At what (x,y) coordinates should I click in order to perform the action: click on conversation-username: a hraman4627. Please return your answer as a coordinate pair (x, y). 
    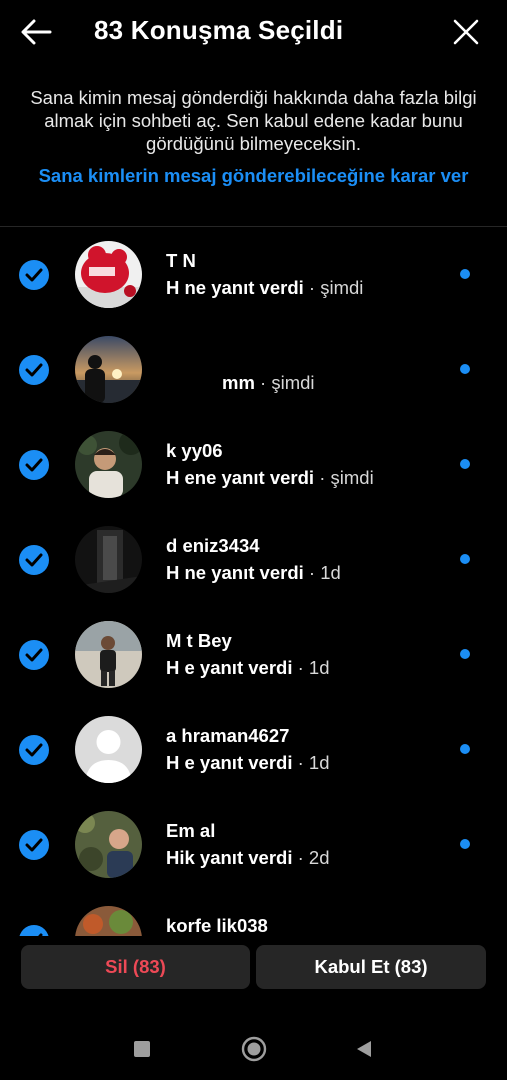
    Looking at the image, I should click on (228, 735).